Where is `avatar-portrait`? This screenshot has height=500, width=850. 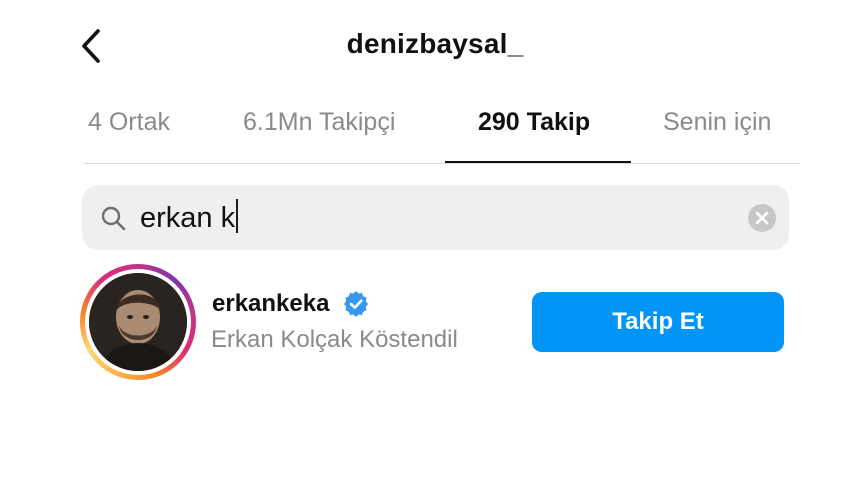
avatar-portrait is located at coordinates (138, 322).